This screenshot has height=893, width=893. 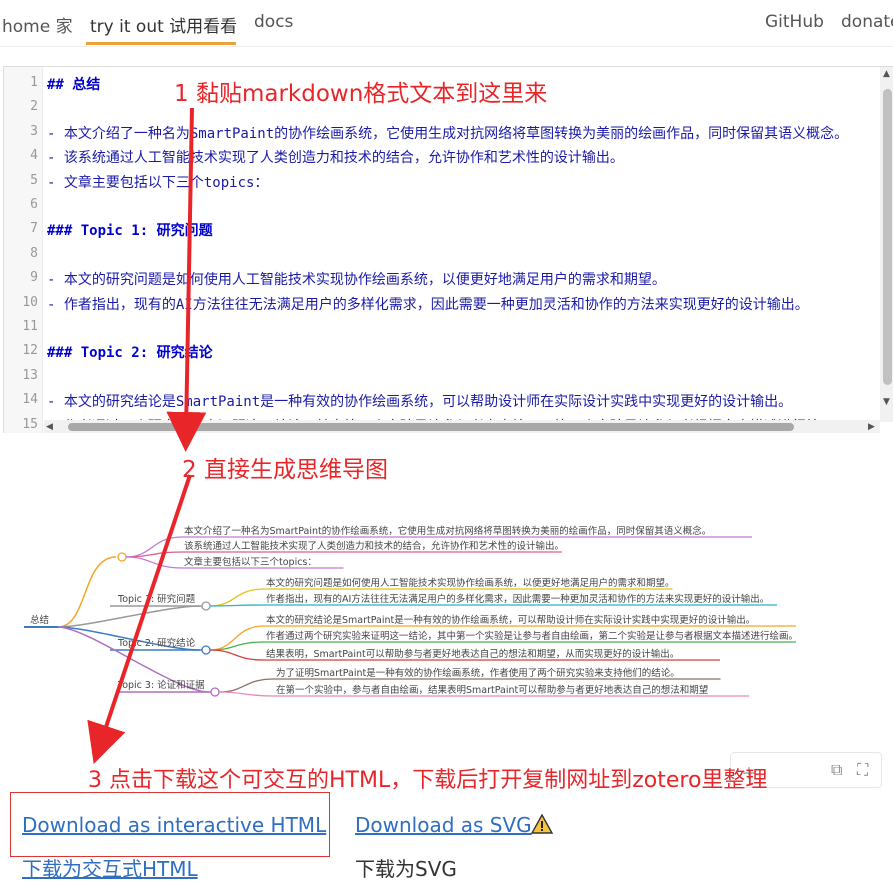 What do you see at coordinates (147, 435) in the screenshot?
I see `annotation-arrows` at bounding box center [147, 435].